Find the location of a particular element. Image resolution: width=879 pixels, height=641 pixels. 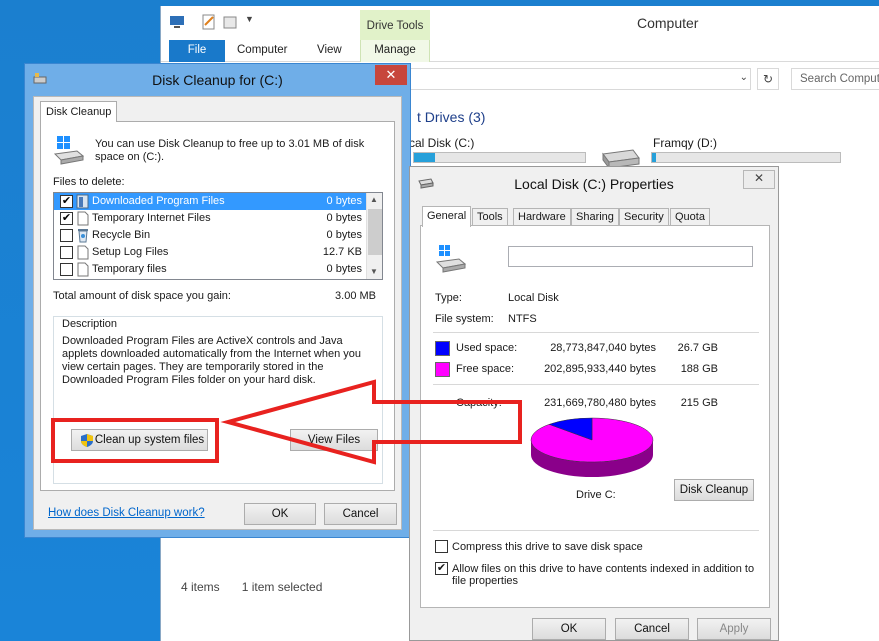

description-legend: Description is located at coordinates (90, 324).